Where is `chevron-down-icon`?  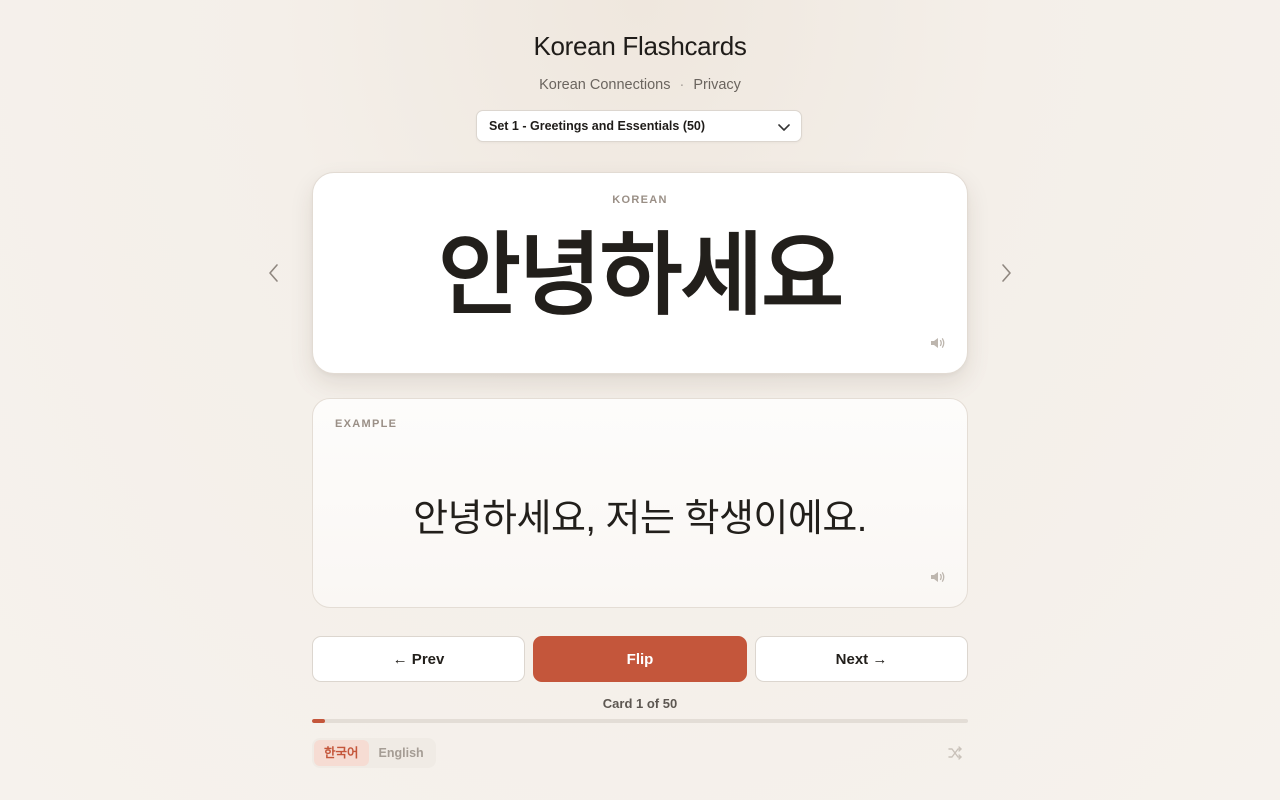
chevron-down-icon is located at coordinates (784, 127).